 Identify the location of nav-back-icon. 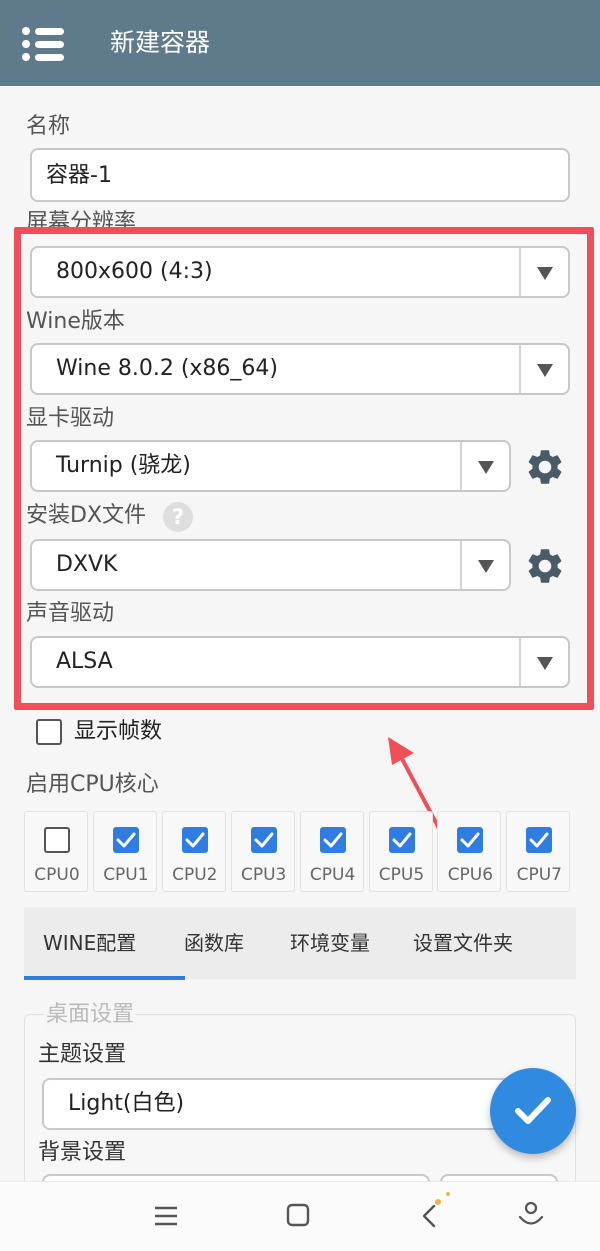
(438, 1208).